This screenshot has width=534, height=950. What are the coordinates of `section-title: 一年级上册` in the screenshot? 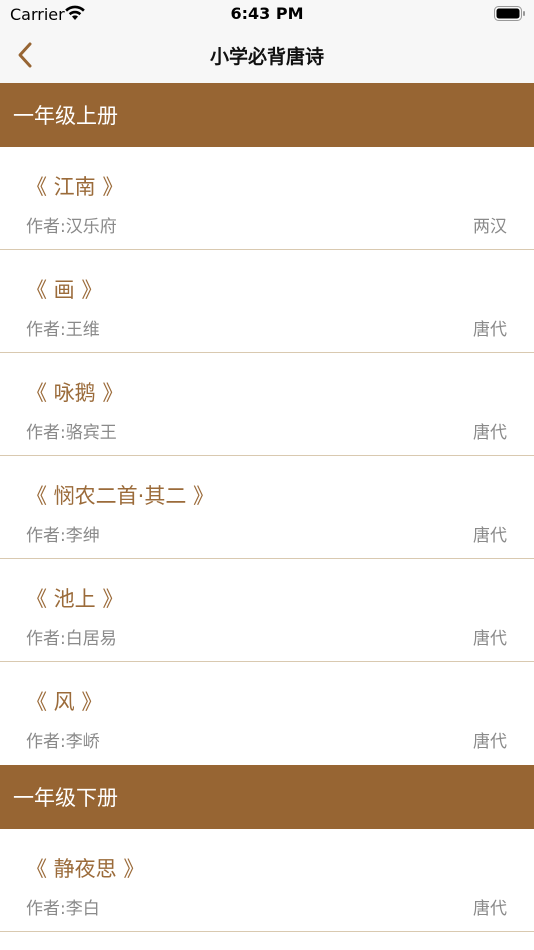 It's located at (65, 116).